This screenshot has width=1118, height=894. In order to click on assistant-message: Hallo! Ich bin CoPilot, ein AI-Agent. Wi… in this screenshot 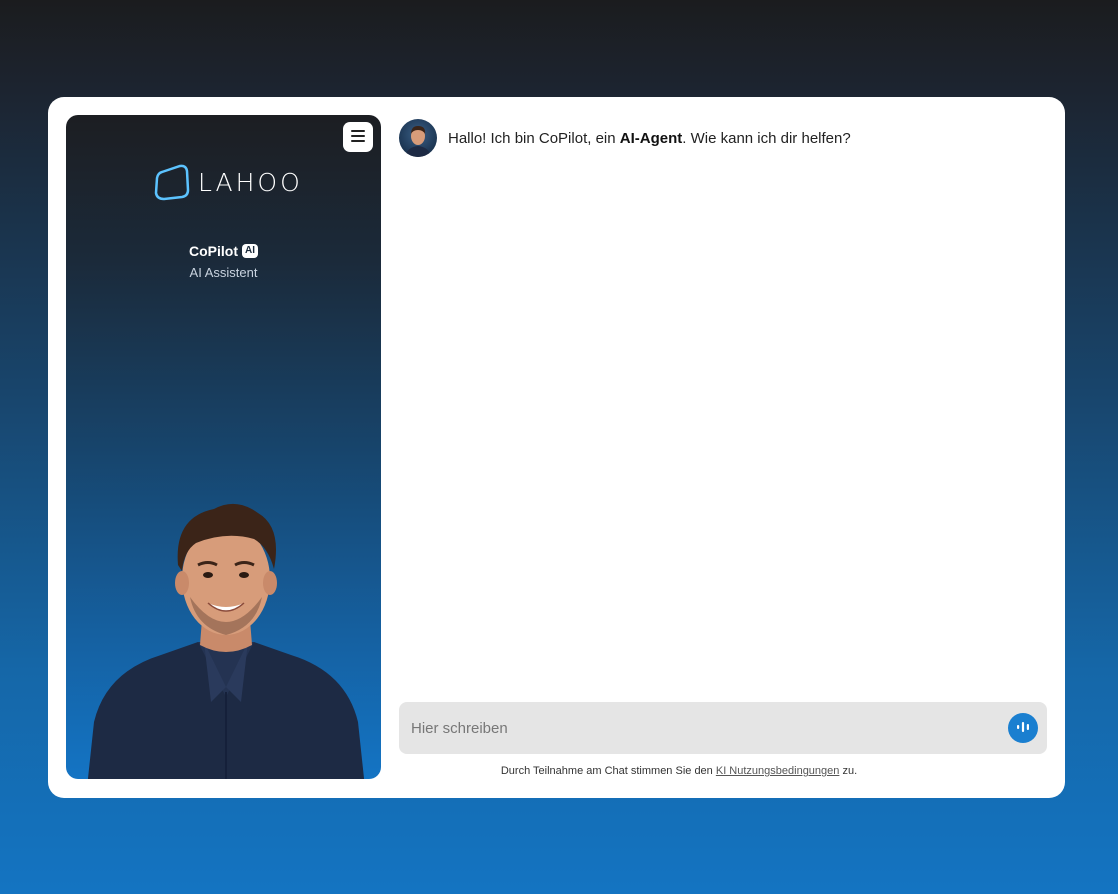, I will do `click(625, 138)`.